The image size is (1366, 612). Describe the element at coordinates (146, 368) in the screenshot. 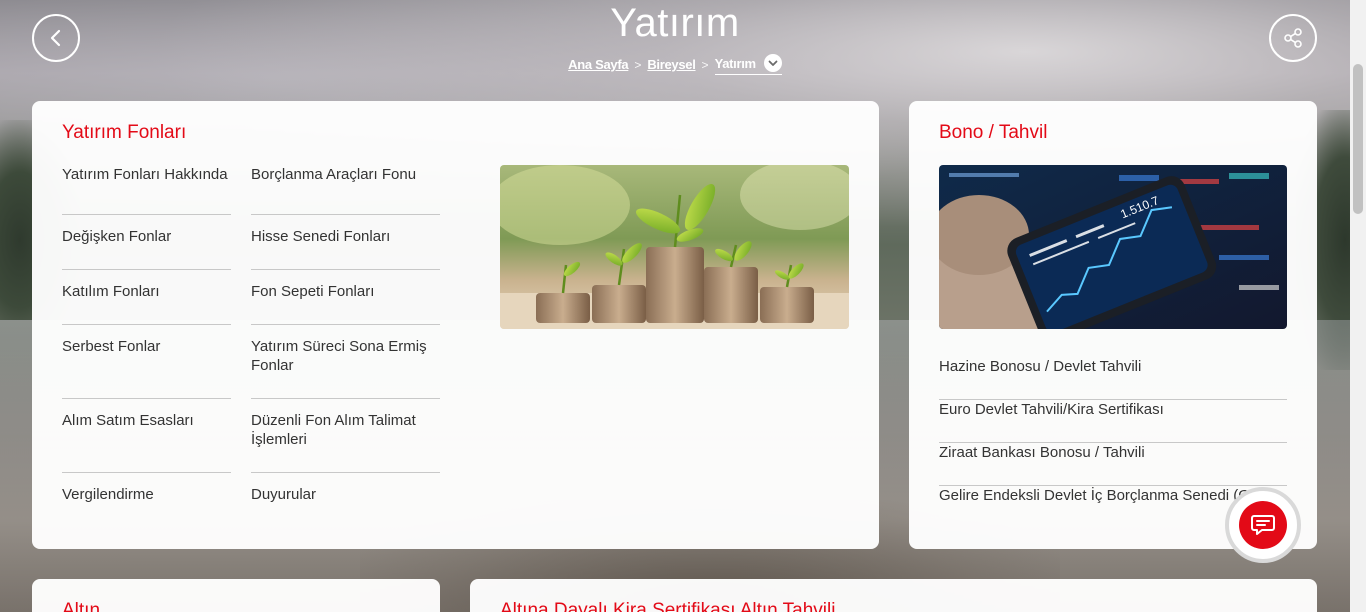

I see `link-hedge-funds: Serbest Fonlar` at that location.